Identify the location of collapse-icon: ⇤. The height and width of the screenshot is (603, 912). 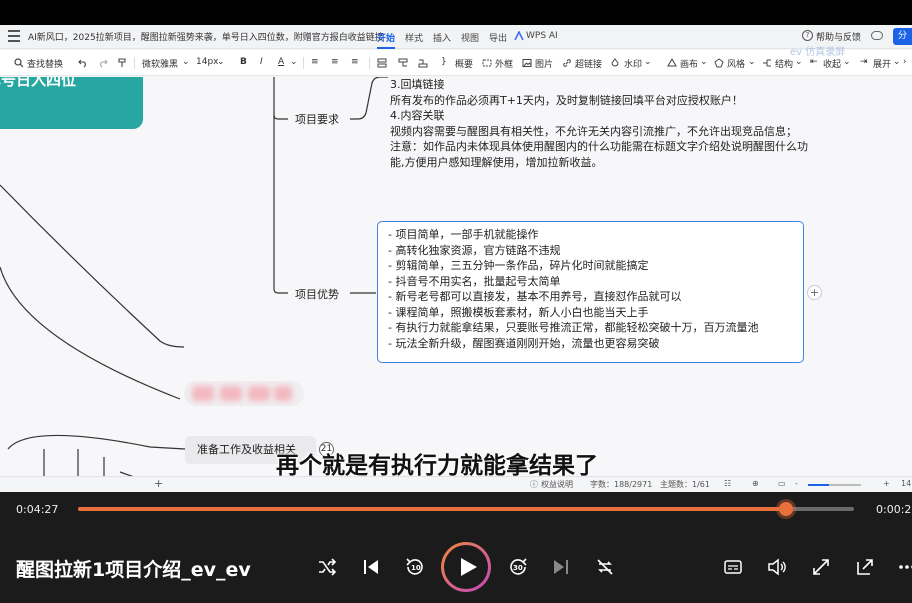
(814, 62).